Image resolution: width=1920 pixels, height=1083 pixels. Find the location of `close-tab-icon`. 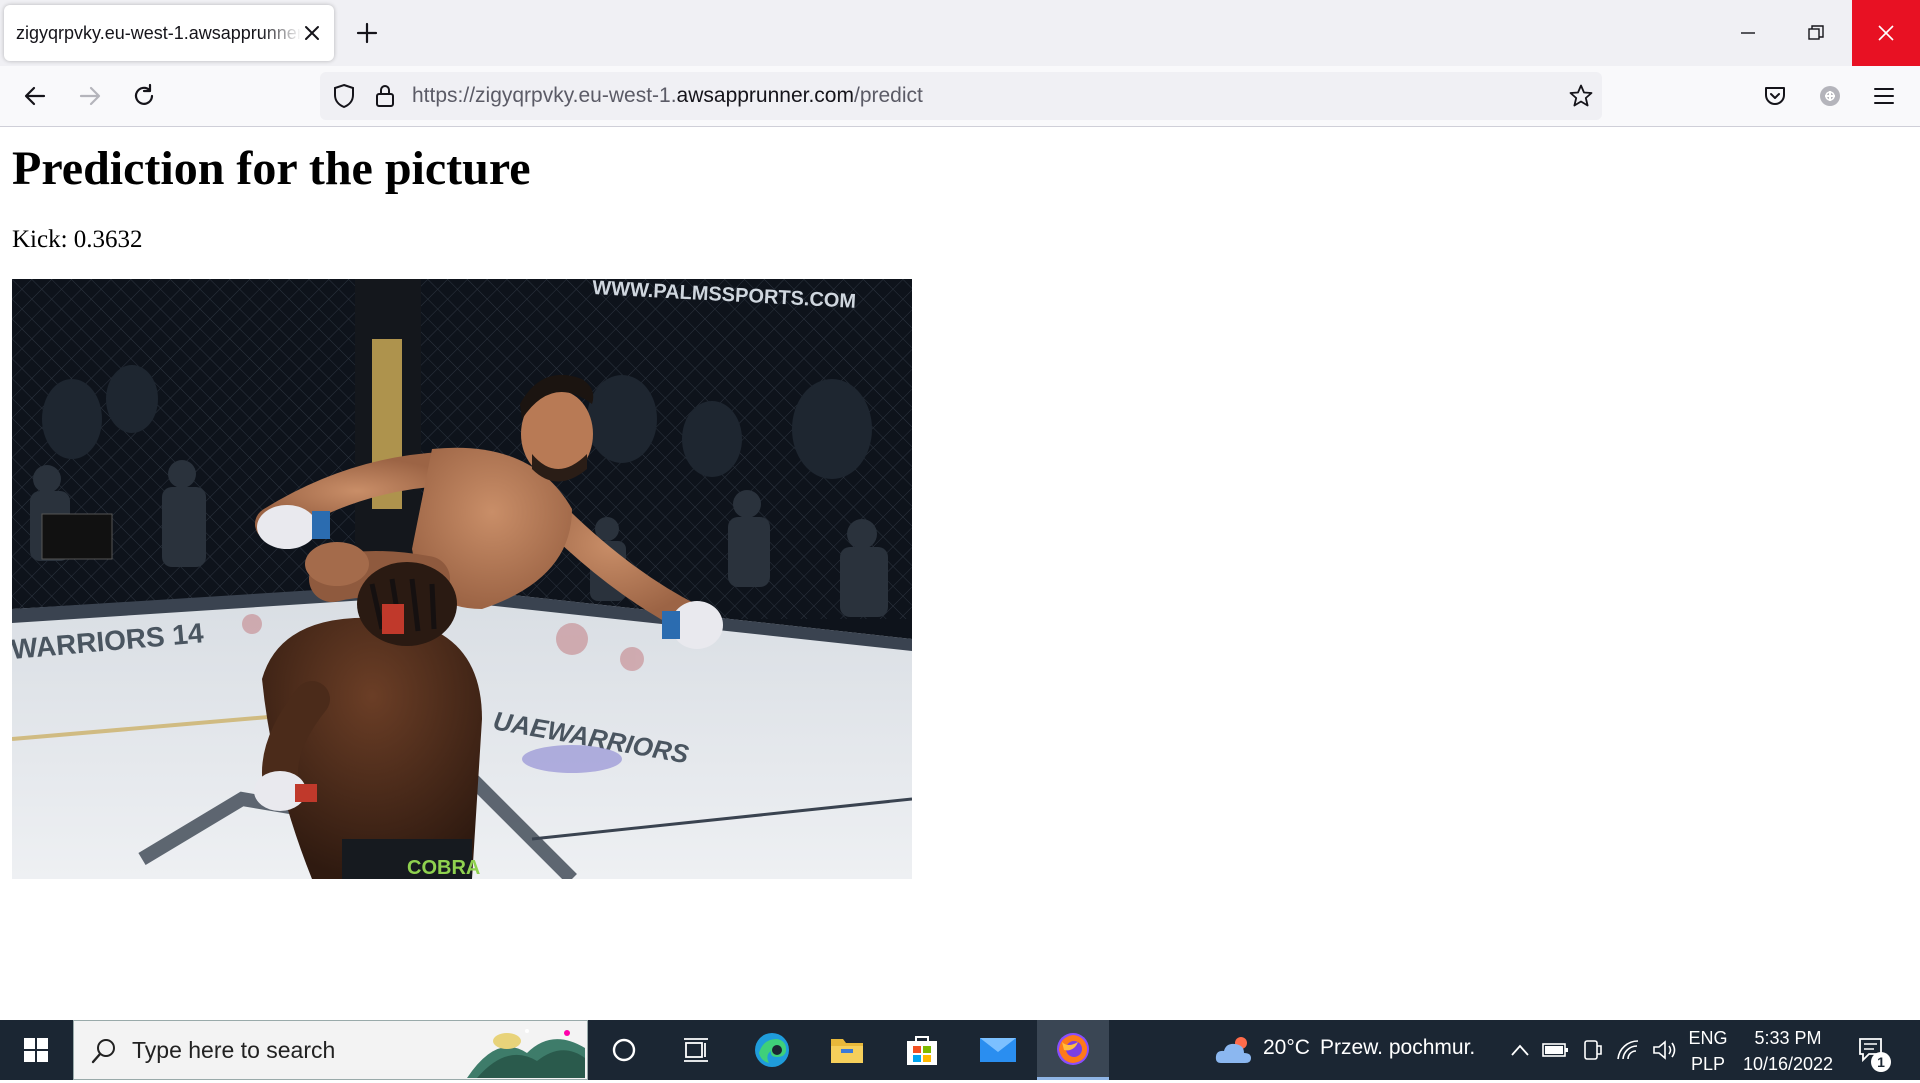

close-tab-icon is located at coordinates (312, 33).